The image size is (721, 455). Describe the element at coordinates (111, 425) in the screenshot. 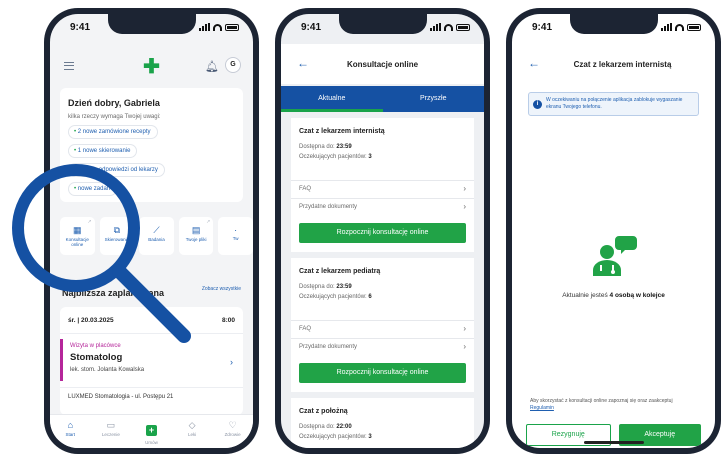

I see `calendar-icon: ▭` at that location.